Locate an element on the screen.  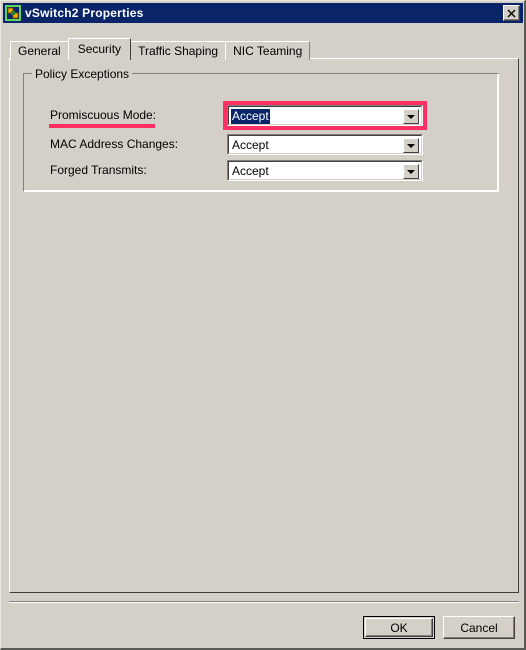
cancel-button-label: Cancel is located at coordinates (479, 627).